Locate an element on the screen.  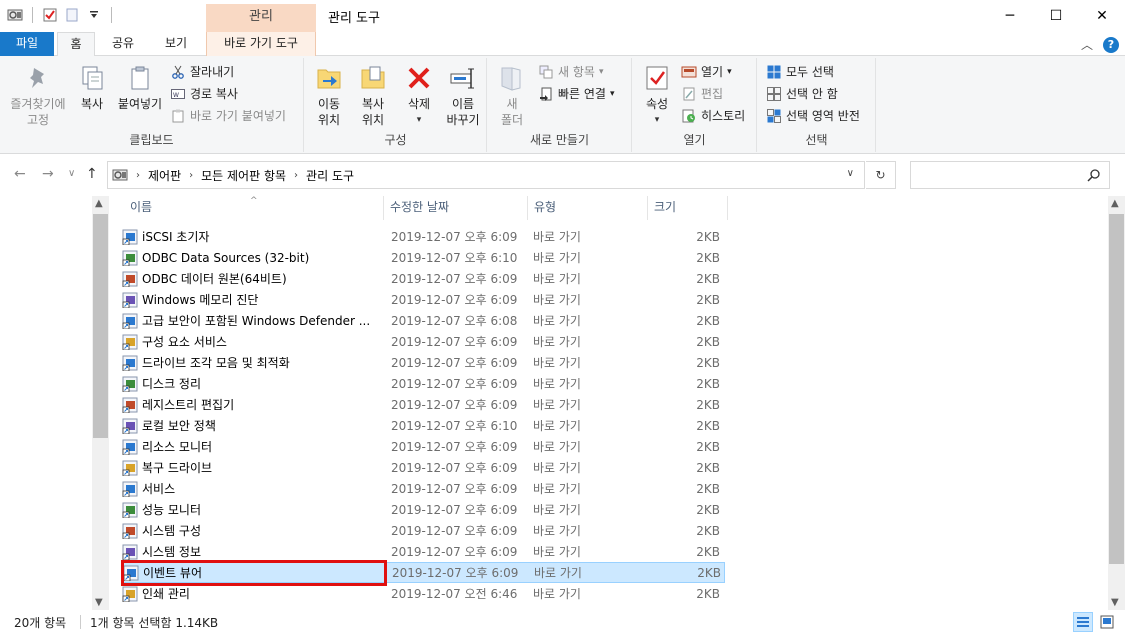
tab-shortcut-tools: 바로 가기 도구 is located at coordinates (261, 44).